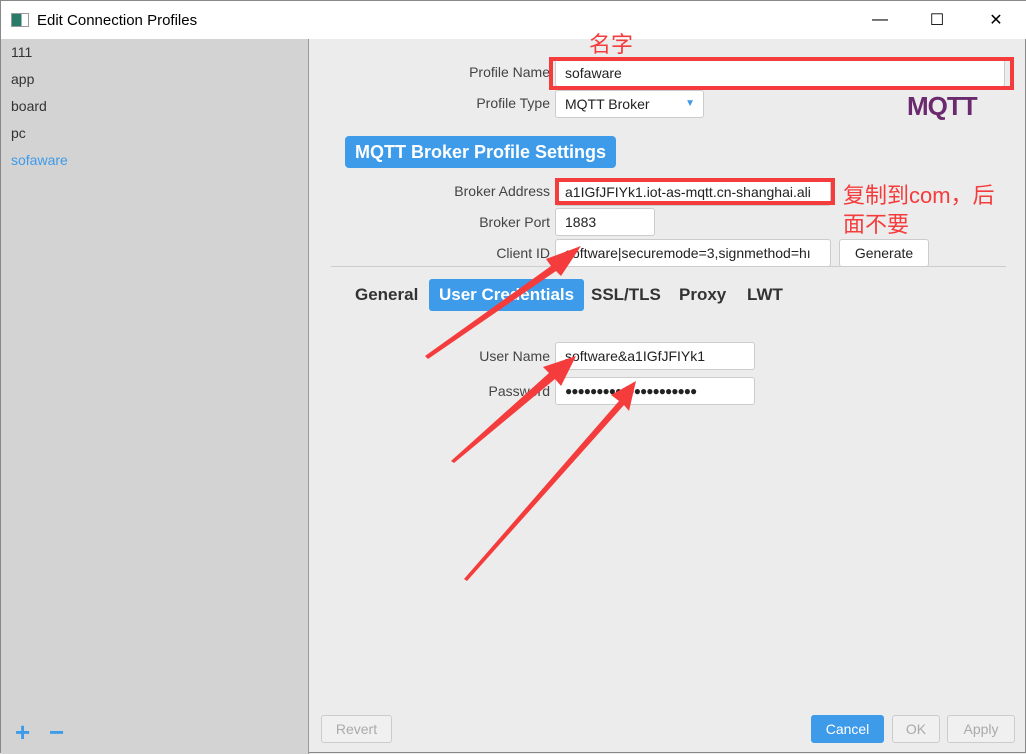 This screenshot has height=754, width=1026. I want to click on arrow-to-password, so click(550, 481).